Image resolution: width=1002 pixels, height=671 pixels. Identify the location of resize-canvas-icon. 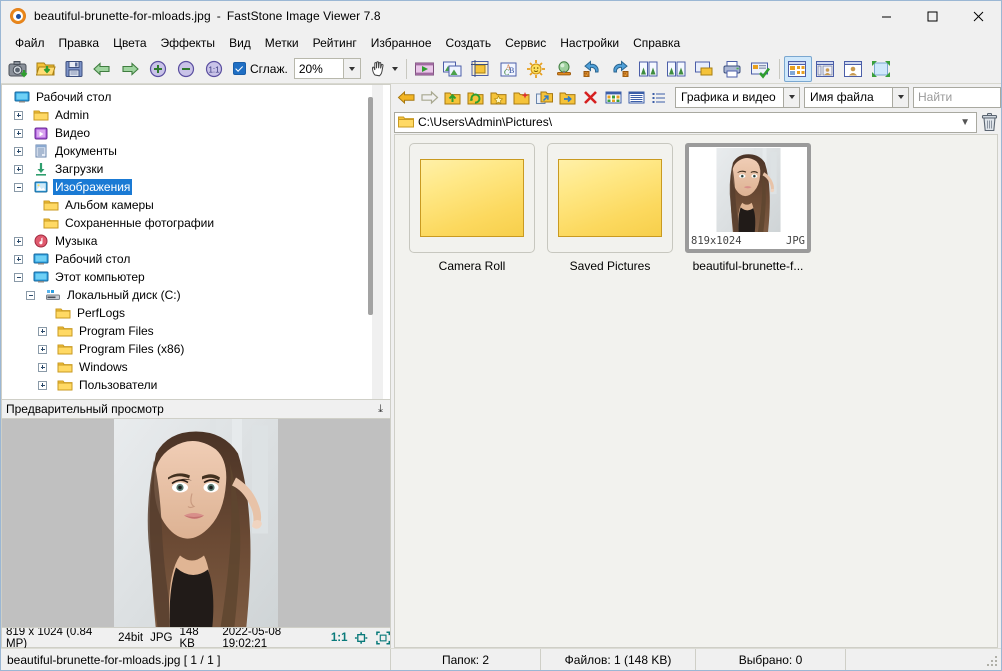
(677, 69).